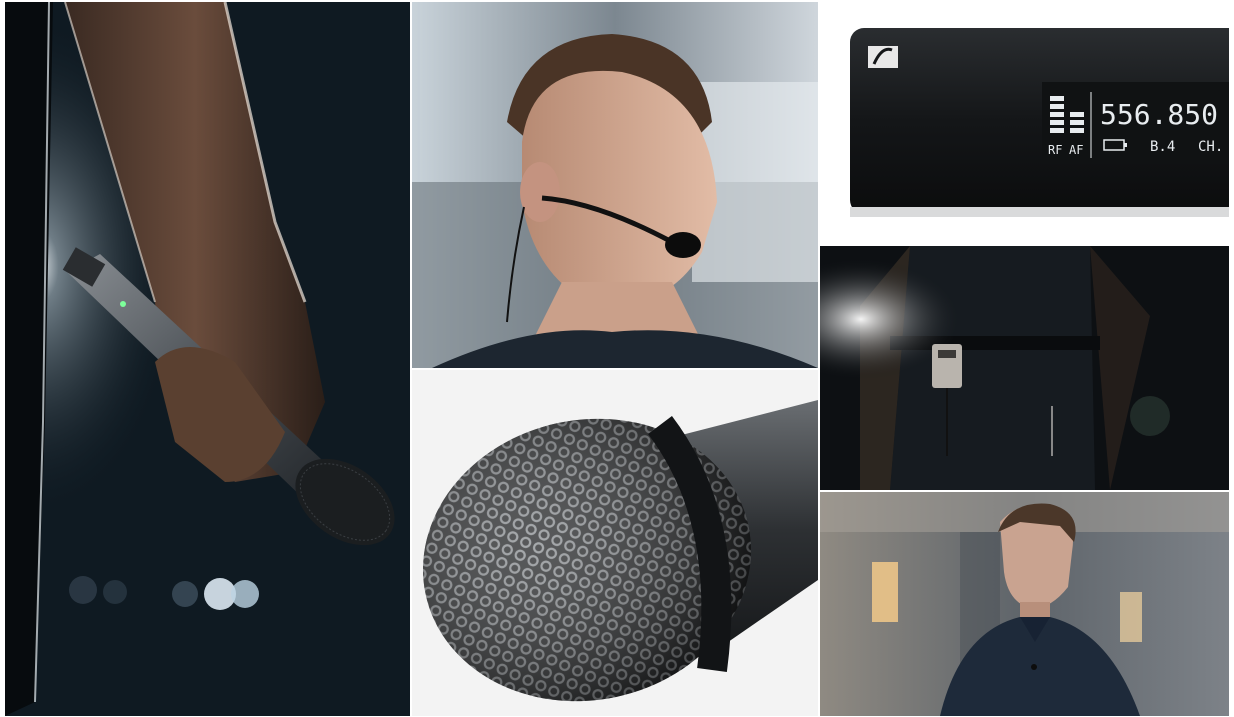  Describe the element at coordinates (1024, 604) in the screenshot. I see `photo-man-with-lavalier-microphone` at that location.